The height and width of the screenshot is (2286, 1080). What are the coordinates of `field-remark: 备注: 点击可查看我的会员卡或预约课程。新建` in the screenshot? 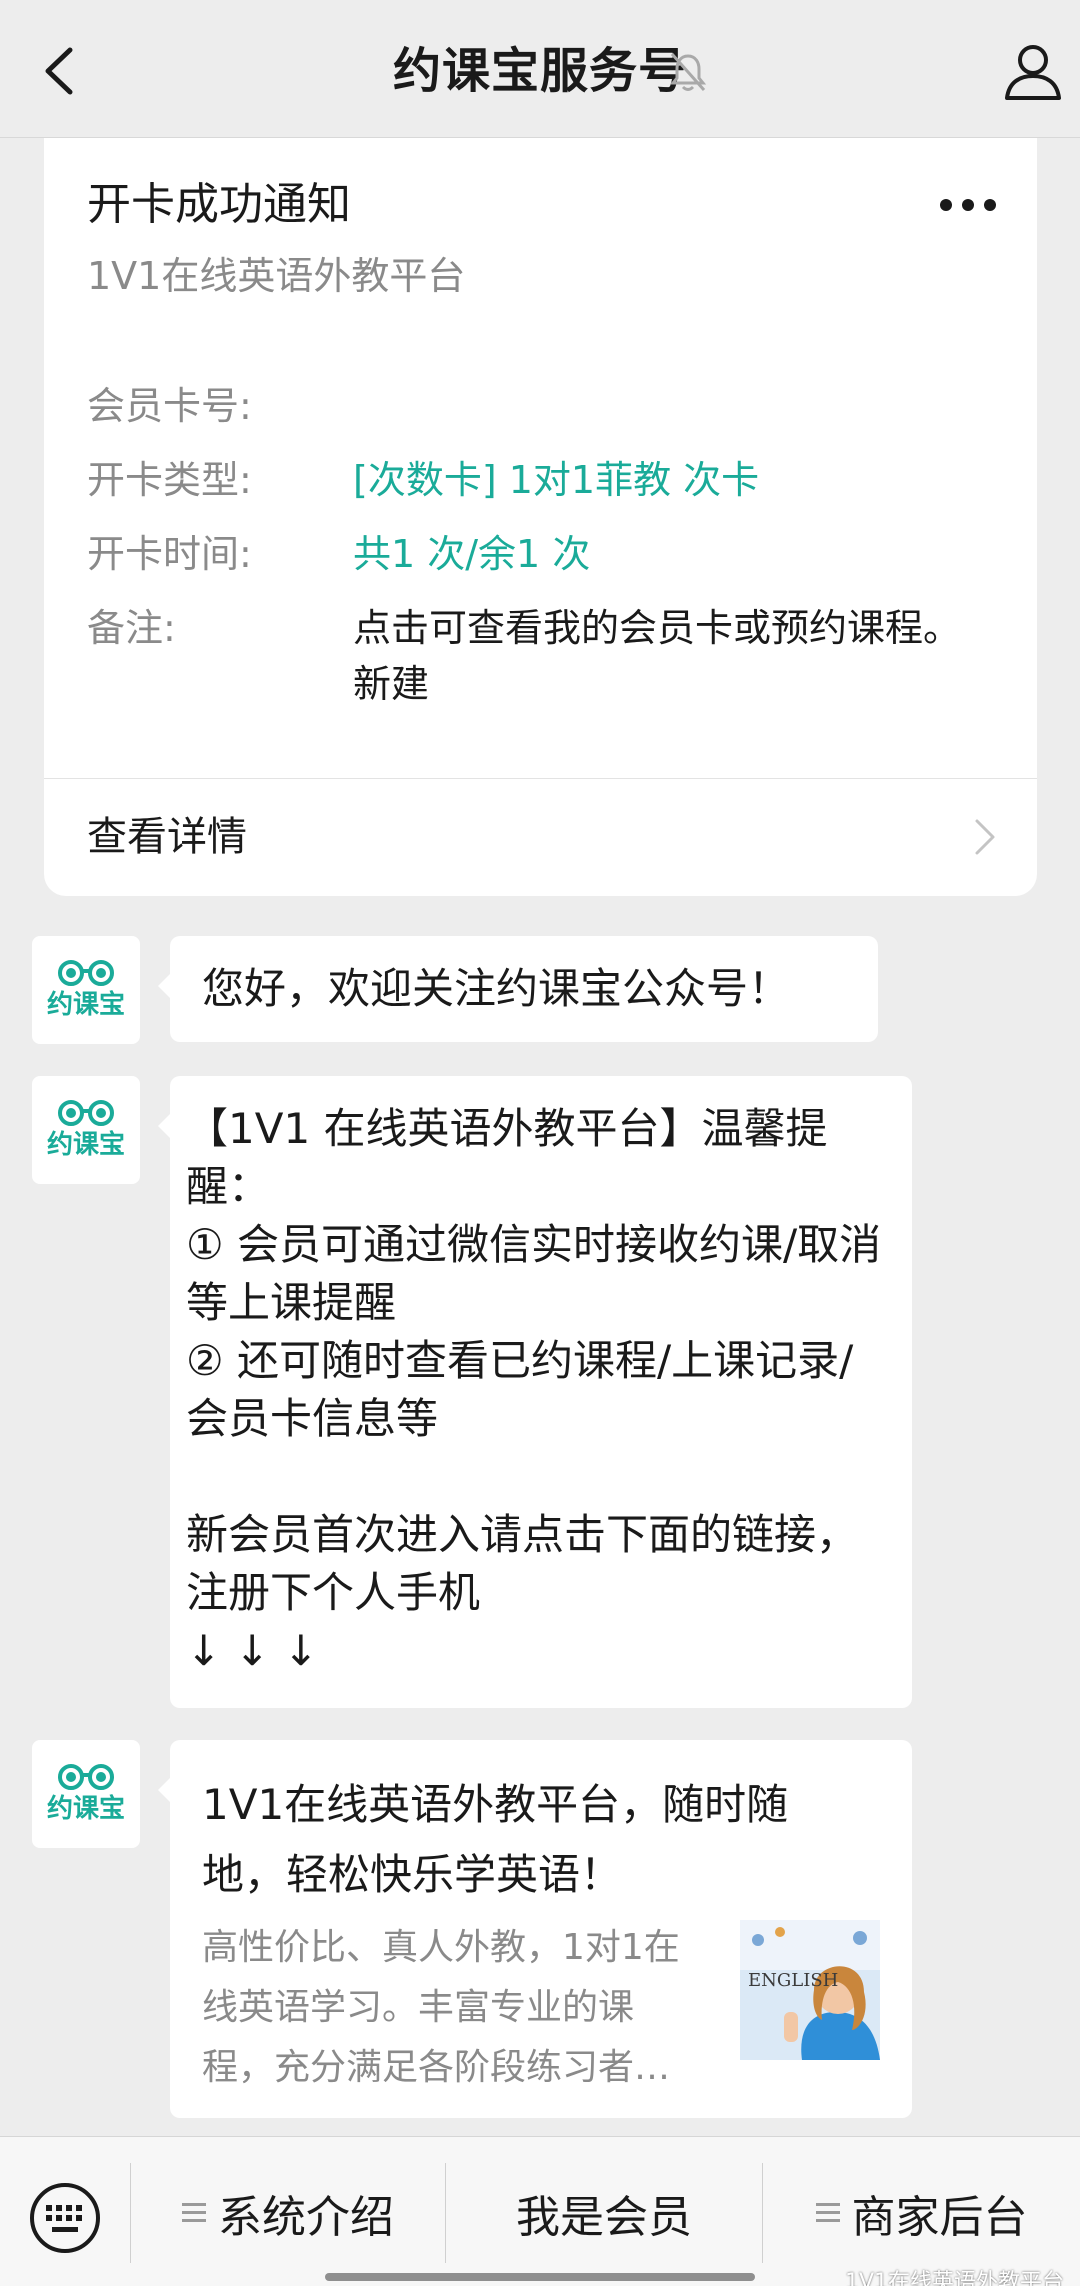 It's located at (537, 656).